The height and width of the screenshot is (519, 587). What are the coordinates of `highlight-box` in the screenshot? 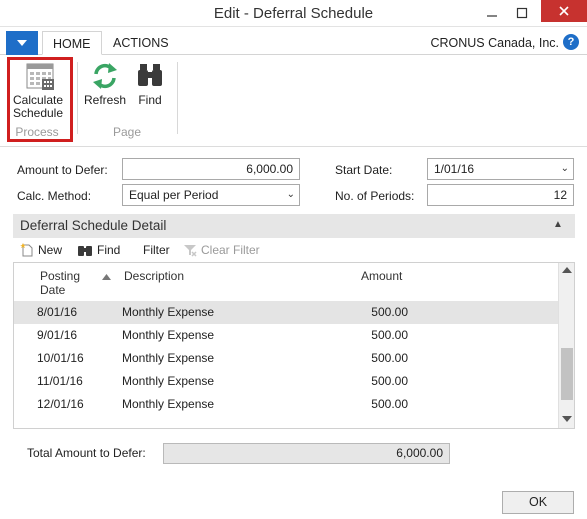 It's located at (40, 99).